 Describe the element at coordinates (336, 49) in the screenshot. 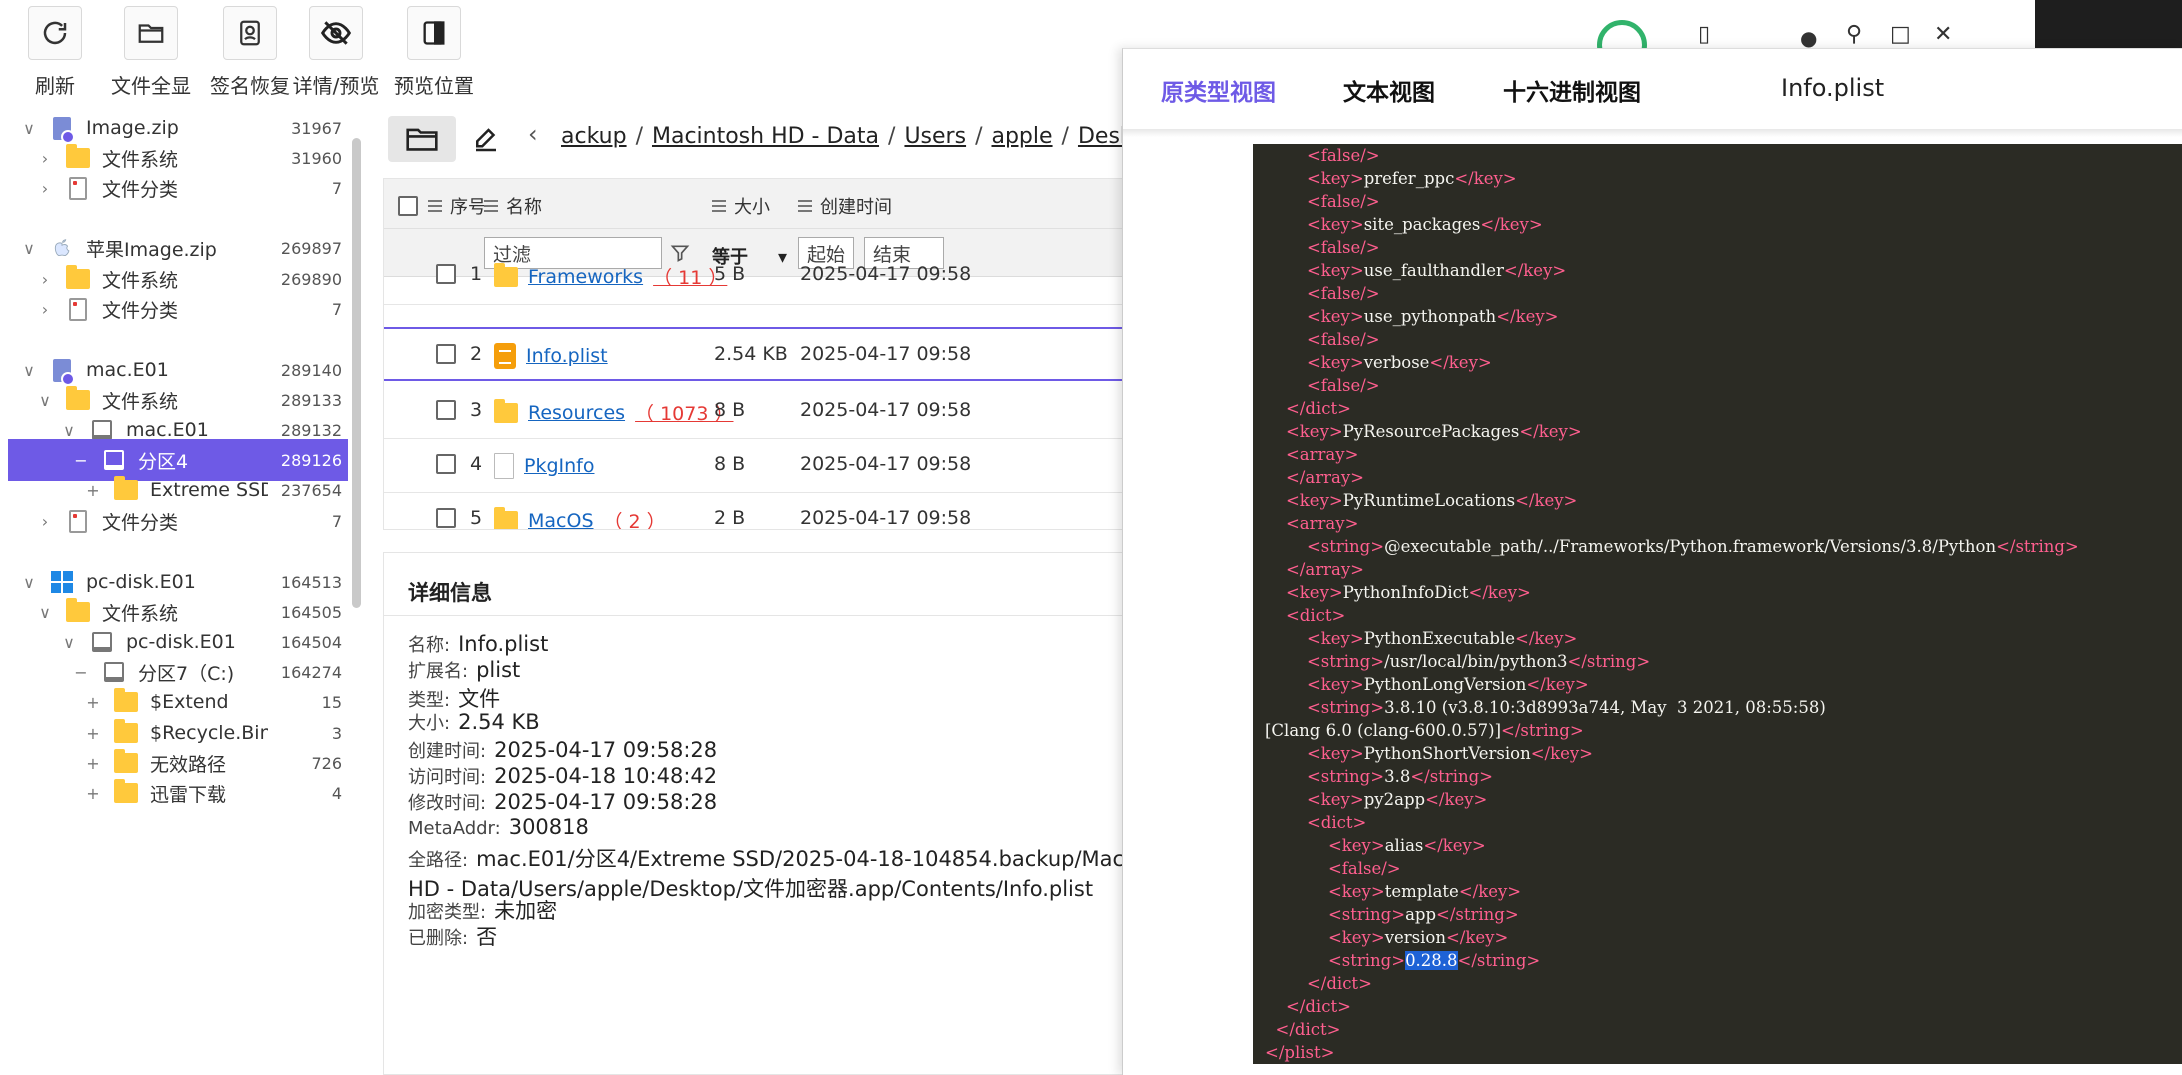

I see `detail-preview-button: 详情/预览` at that location.